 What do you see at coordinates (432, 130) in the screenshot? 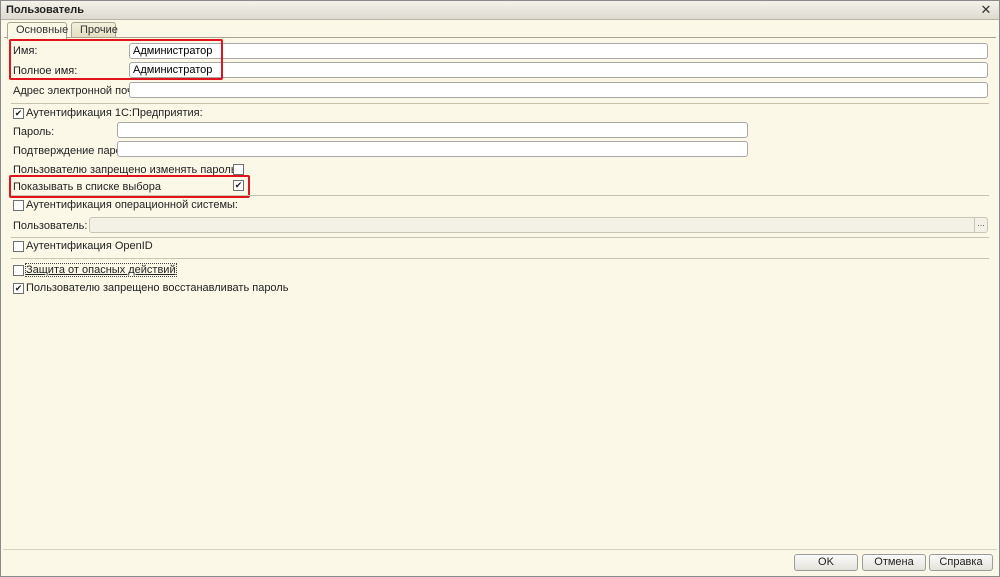
I see `password-field` at bounding box center [432, 130].